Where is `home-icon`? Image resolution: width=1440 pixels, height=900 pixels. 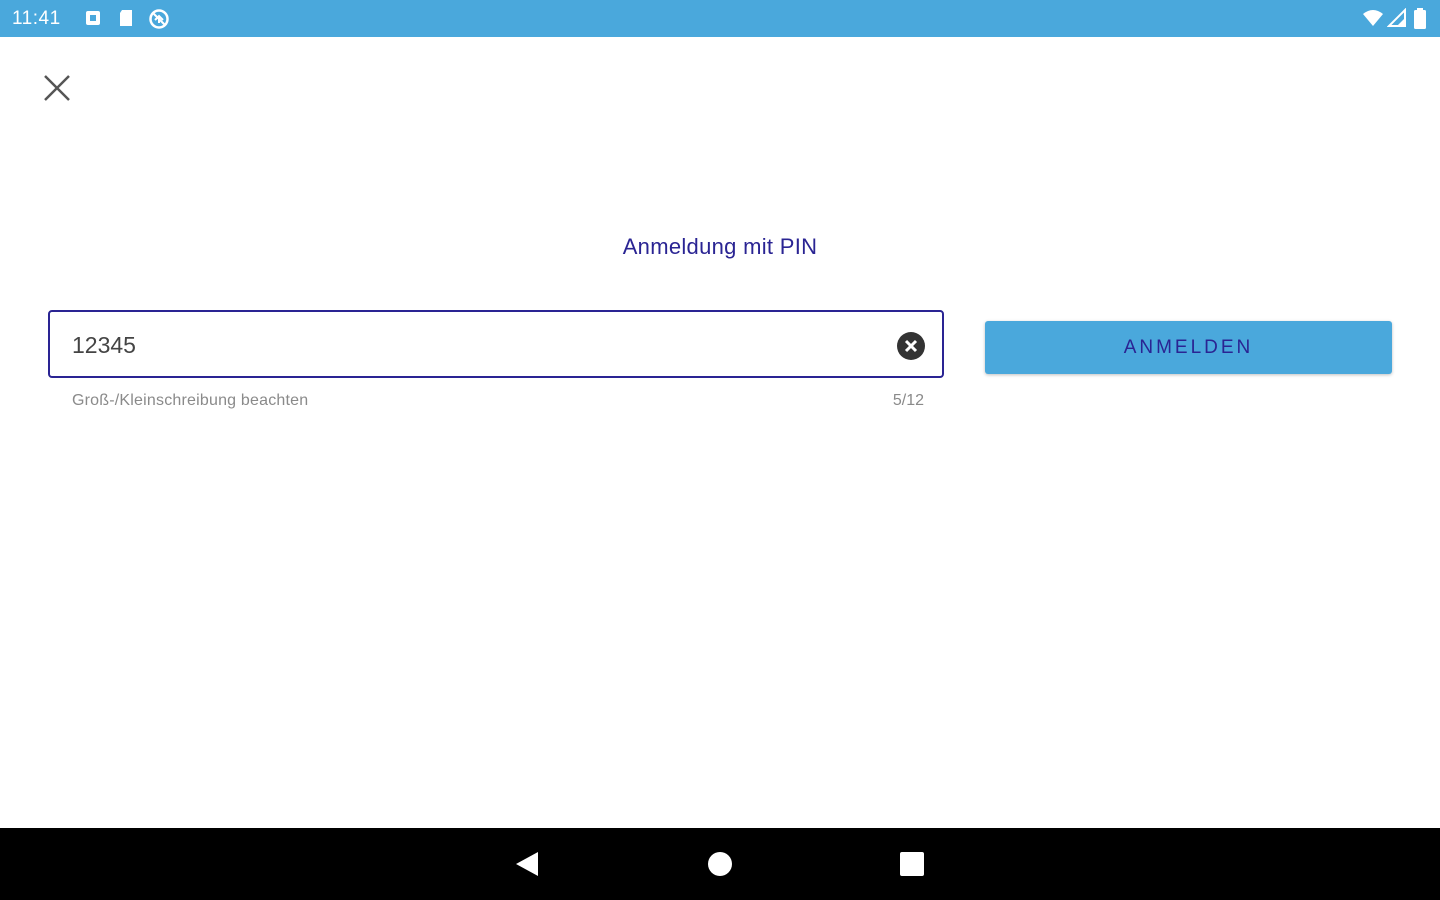
home-icon is located at coordinates (720, 864).